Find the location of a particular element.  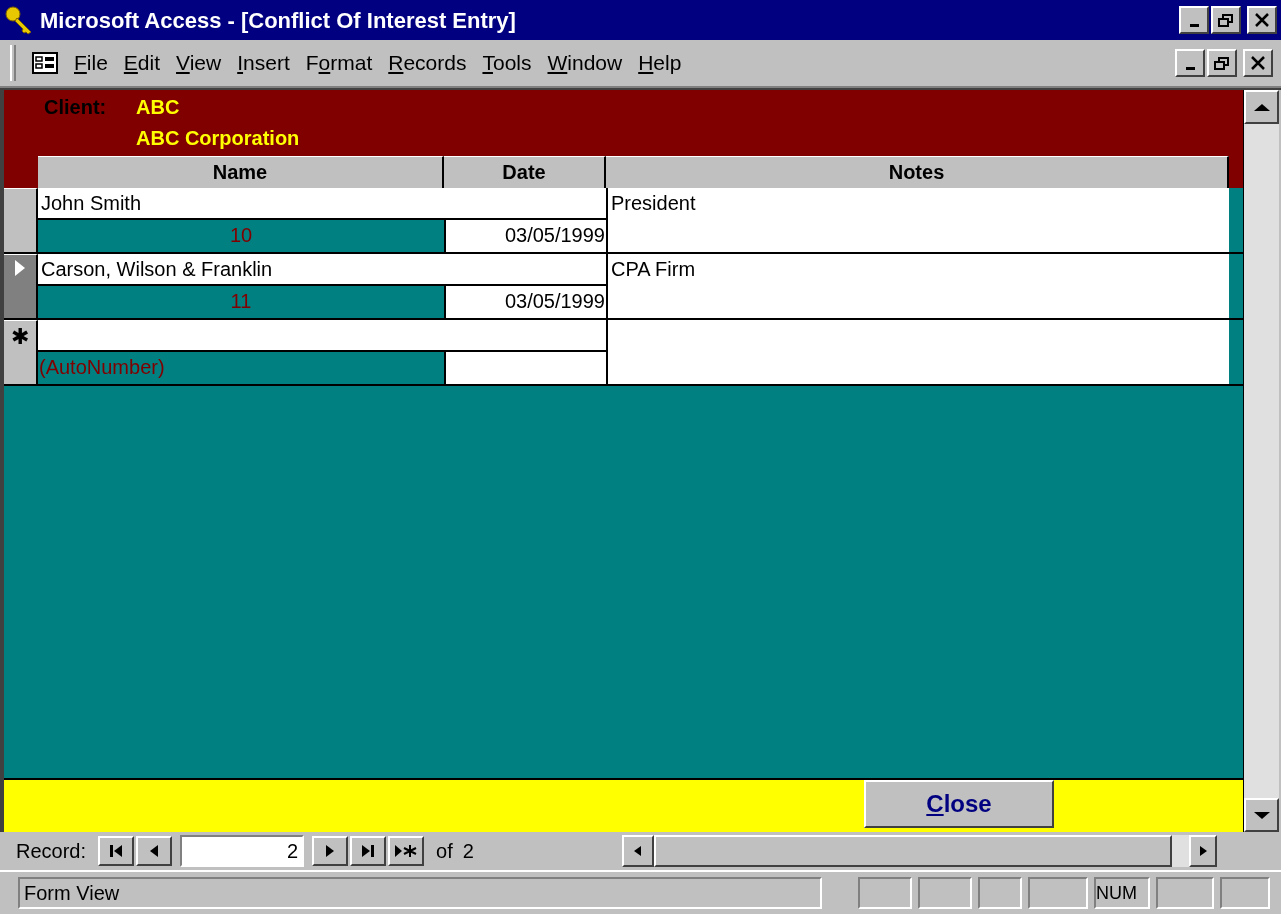

notes-field is located at coordinates (917, 352).